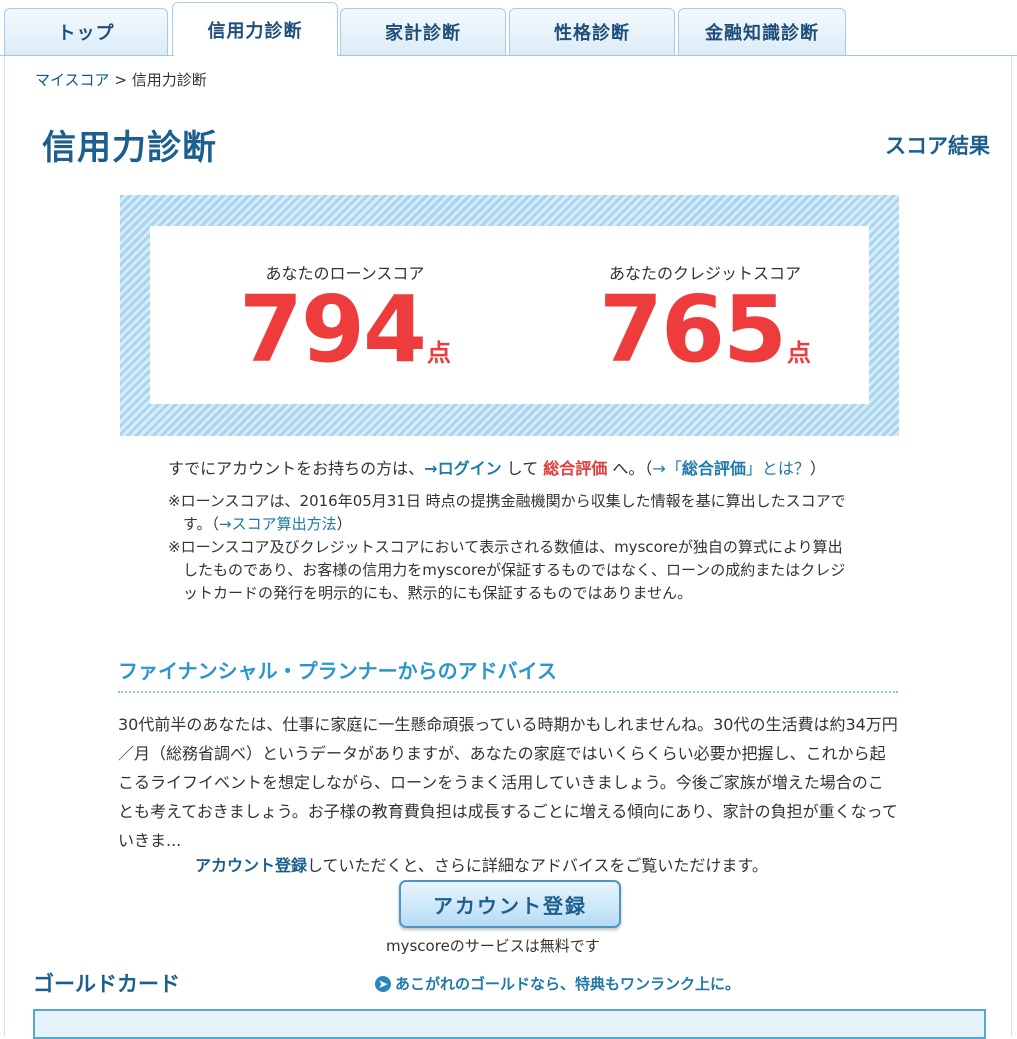 The height and width of the screenshot is (1039, 1017). Describe the element at coordinates (278, 524) in the screenshot. I see `score-method-link: →スコア算出方法` at that location.